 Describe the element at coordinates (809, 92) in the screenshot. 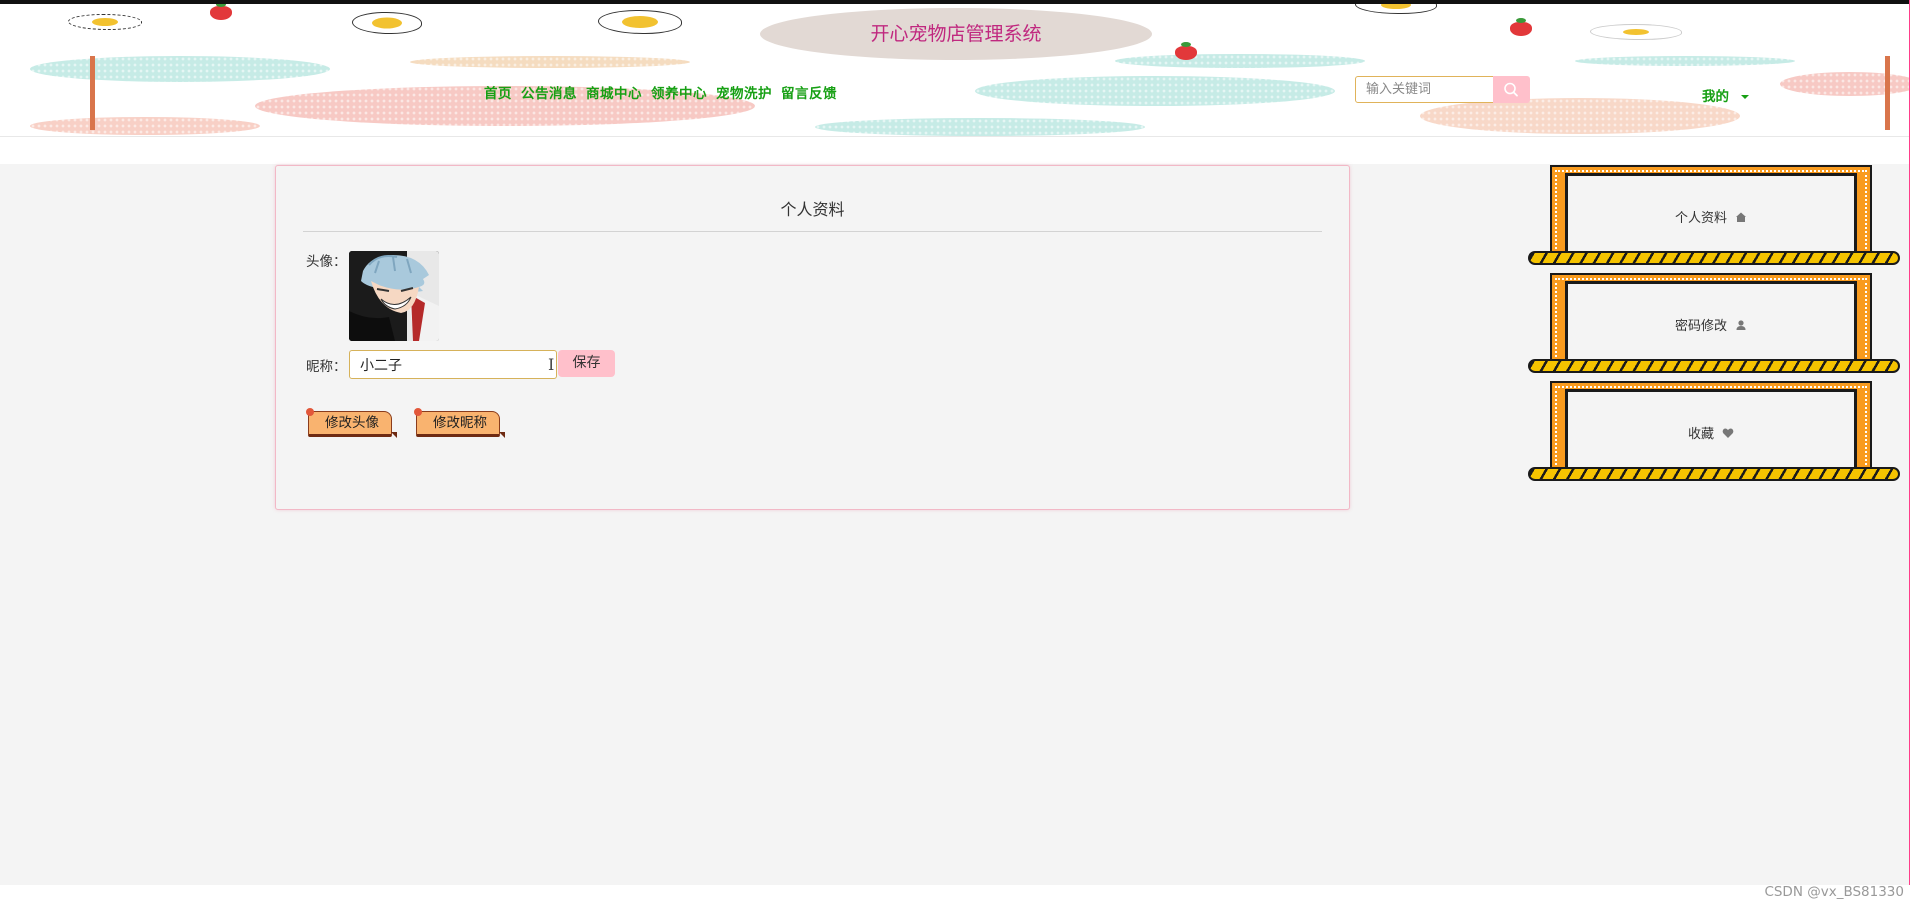

I see `nav-feedback: 留言反馈` at that location.